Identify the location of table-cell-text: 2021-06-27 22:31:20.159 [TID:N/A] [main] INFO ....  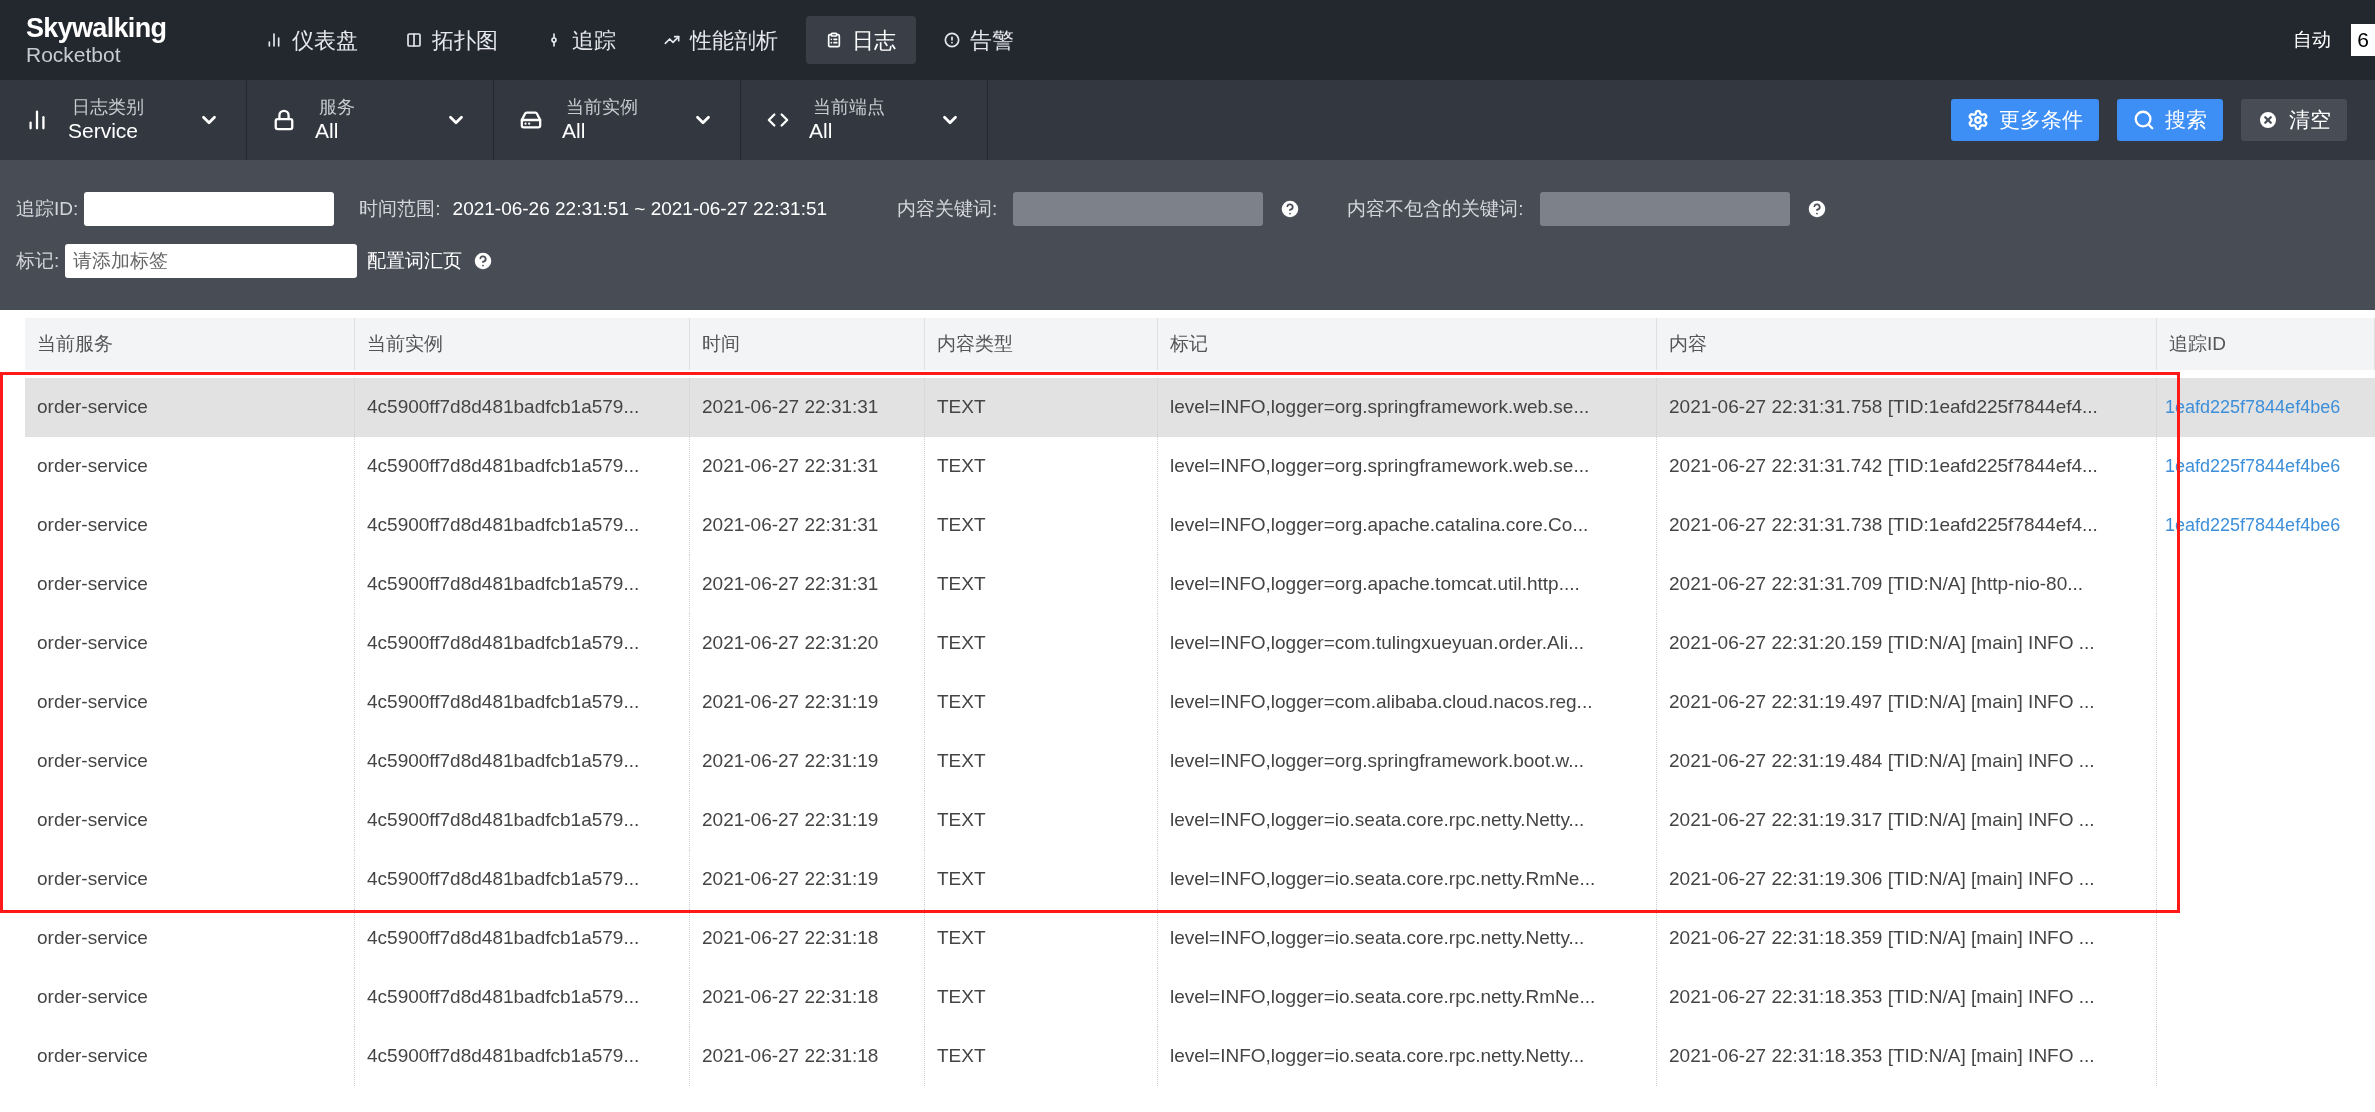
(1882, 643).